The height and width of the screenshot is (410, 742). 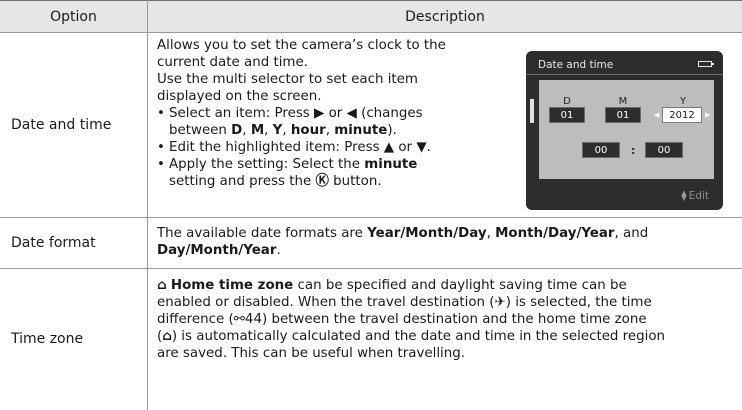 What do you see at coordinates (147, 205) in the screenshot?
I see `column-divider` at bounding box center [147, 205].